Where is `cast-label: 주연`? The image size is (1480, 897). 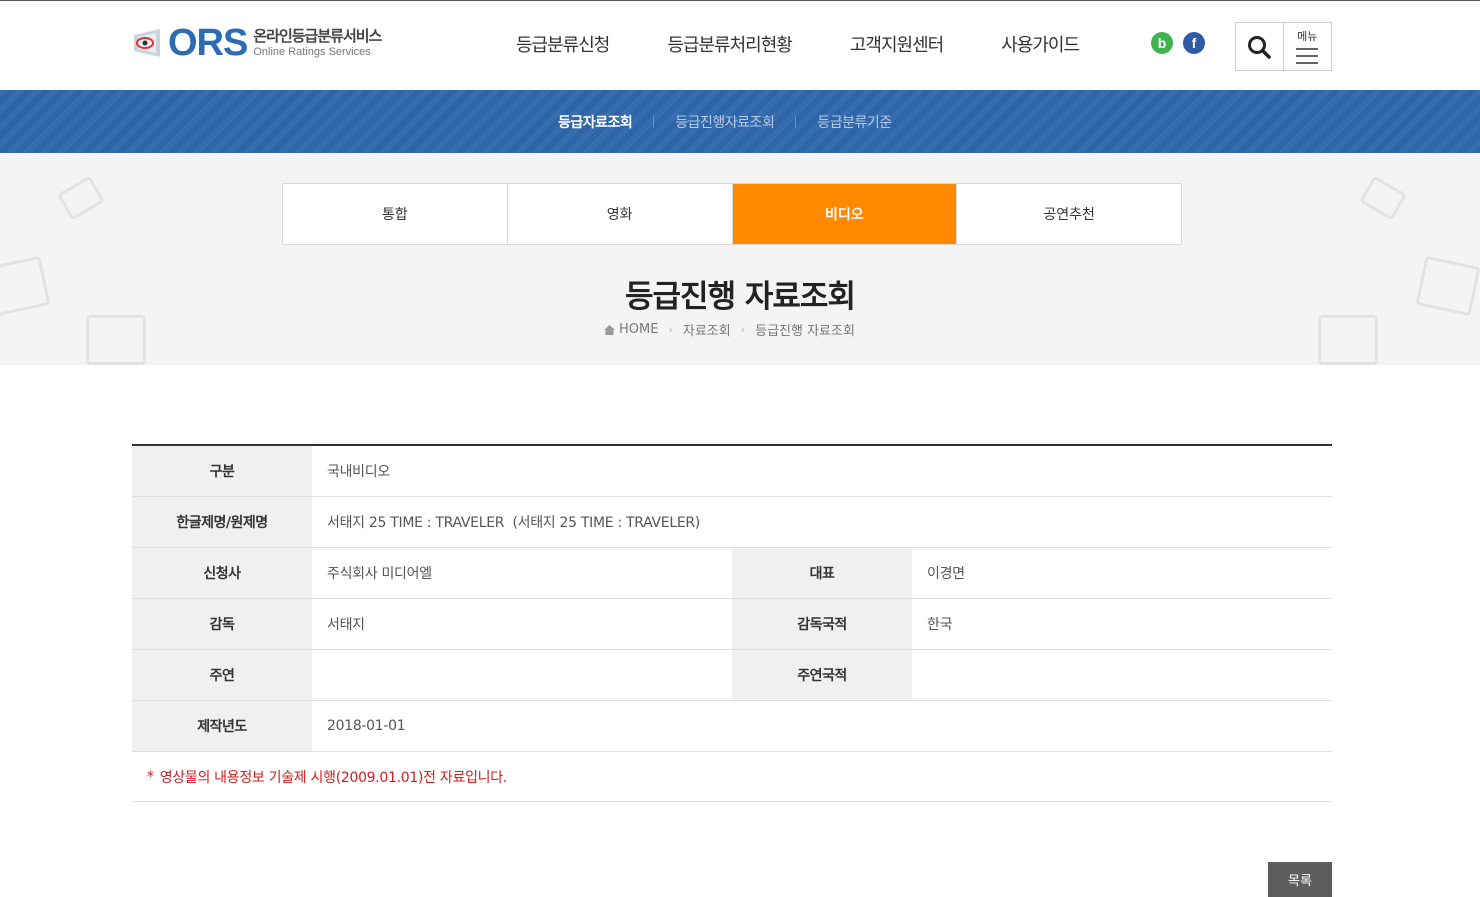
cast-label: 주연 is located at coordinates (222, 675).